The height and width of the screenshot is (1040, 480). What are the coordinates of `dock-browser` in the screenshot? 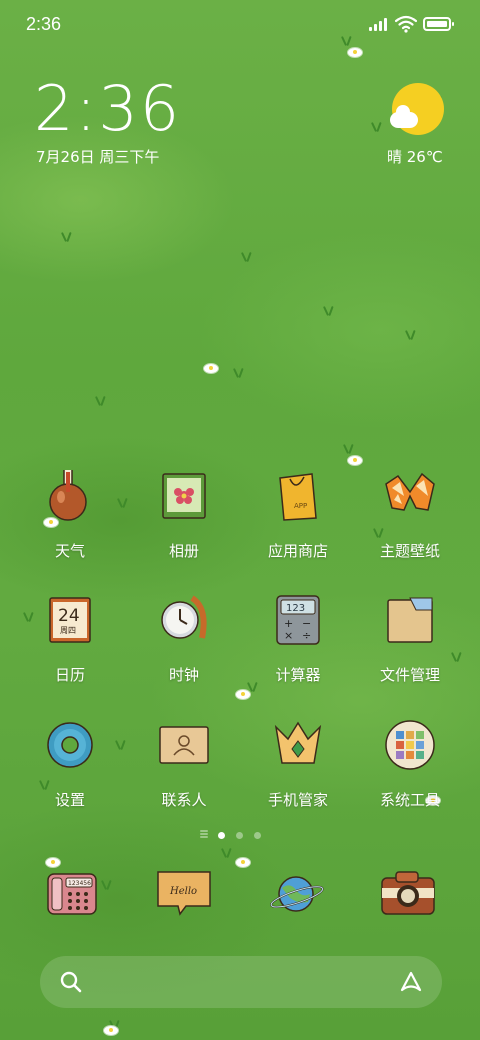 It's located at (296, 894).